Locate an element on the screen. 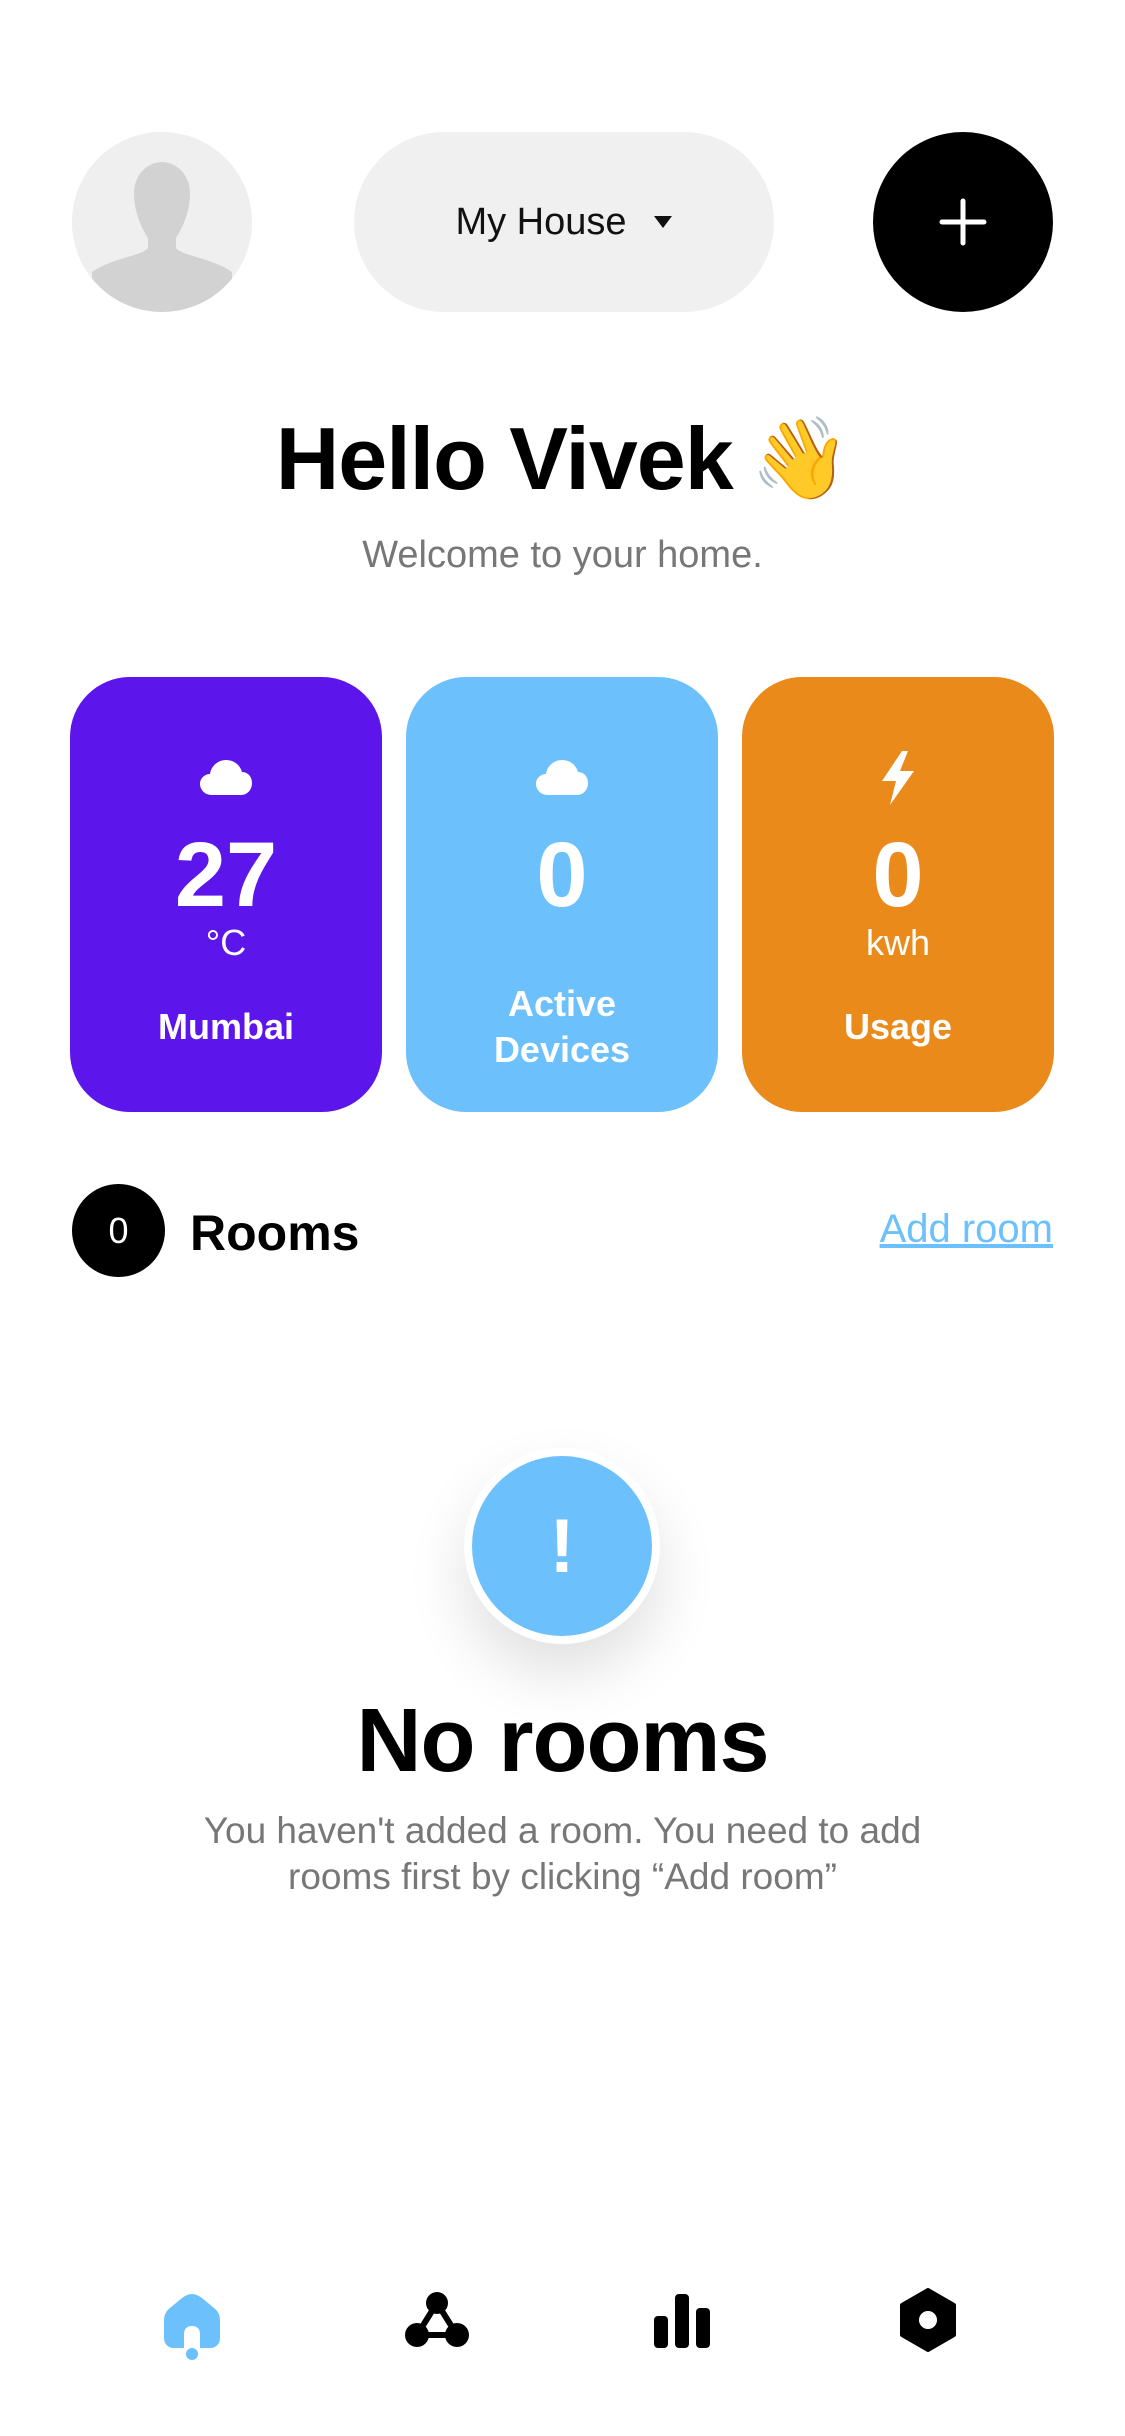 Image resolution: width=1125 pixels, height=2436 pixels. empty-state-badge: ! is located at coordinates (562, 1546).